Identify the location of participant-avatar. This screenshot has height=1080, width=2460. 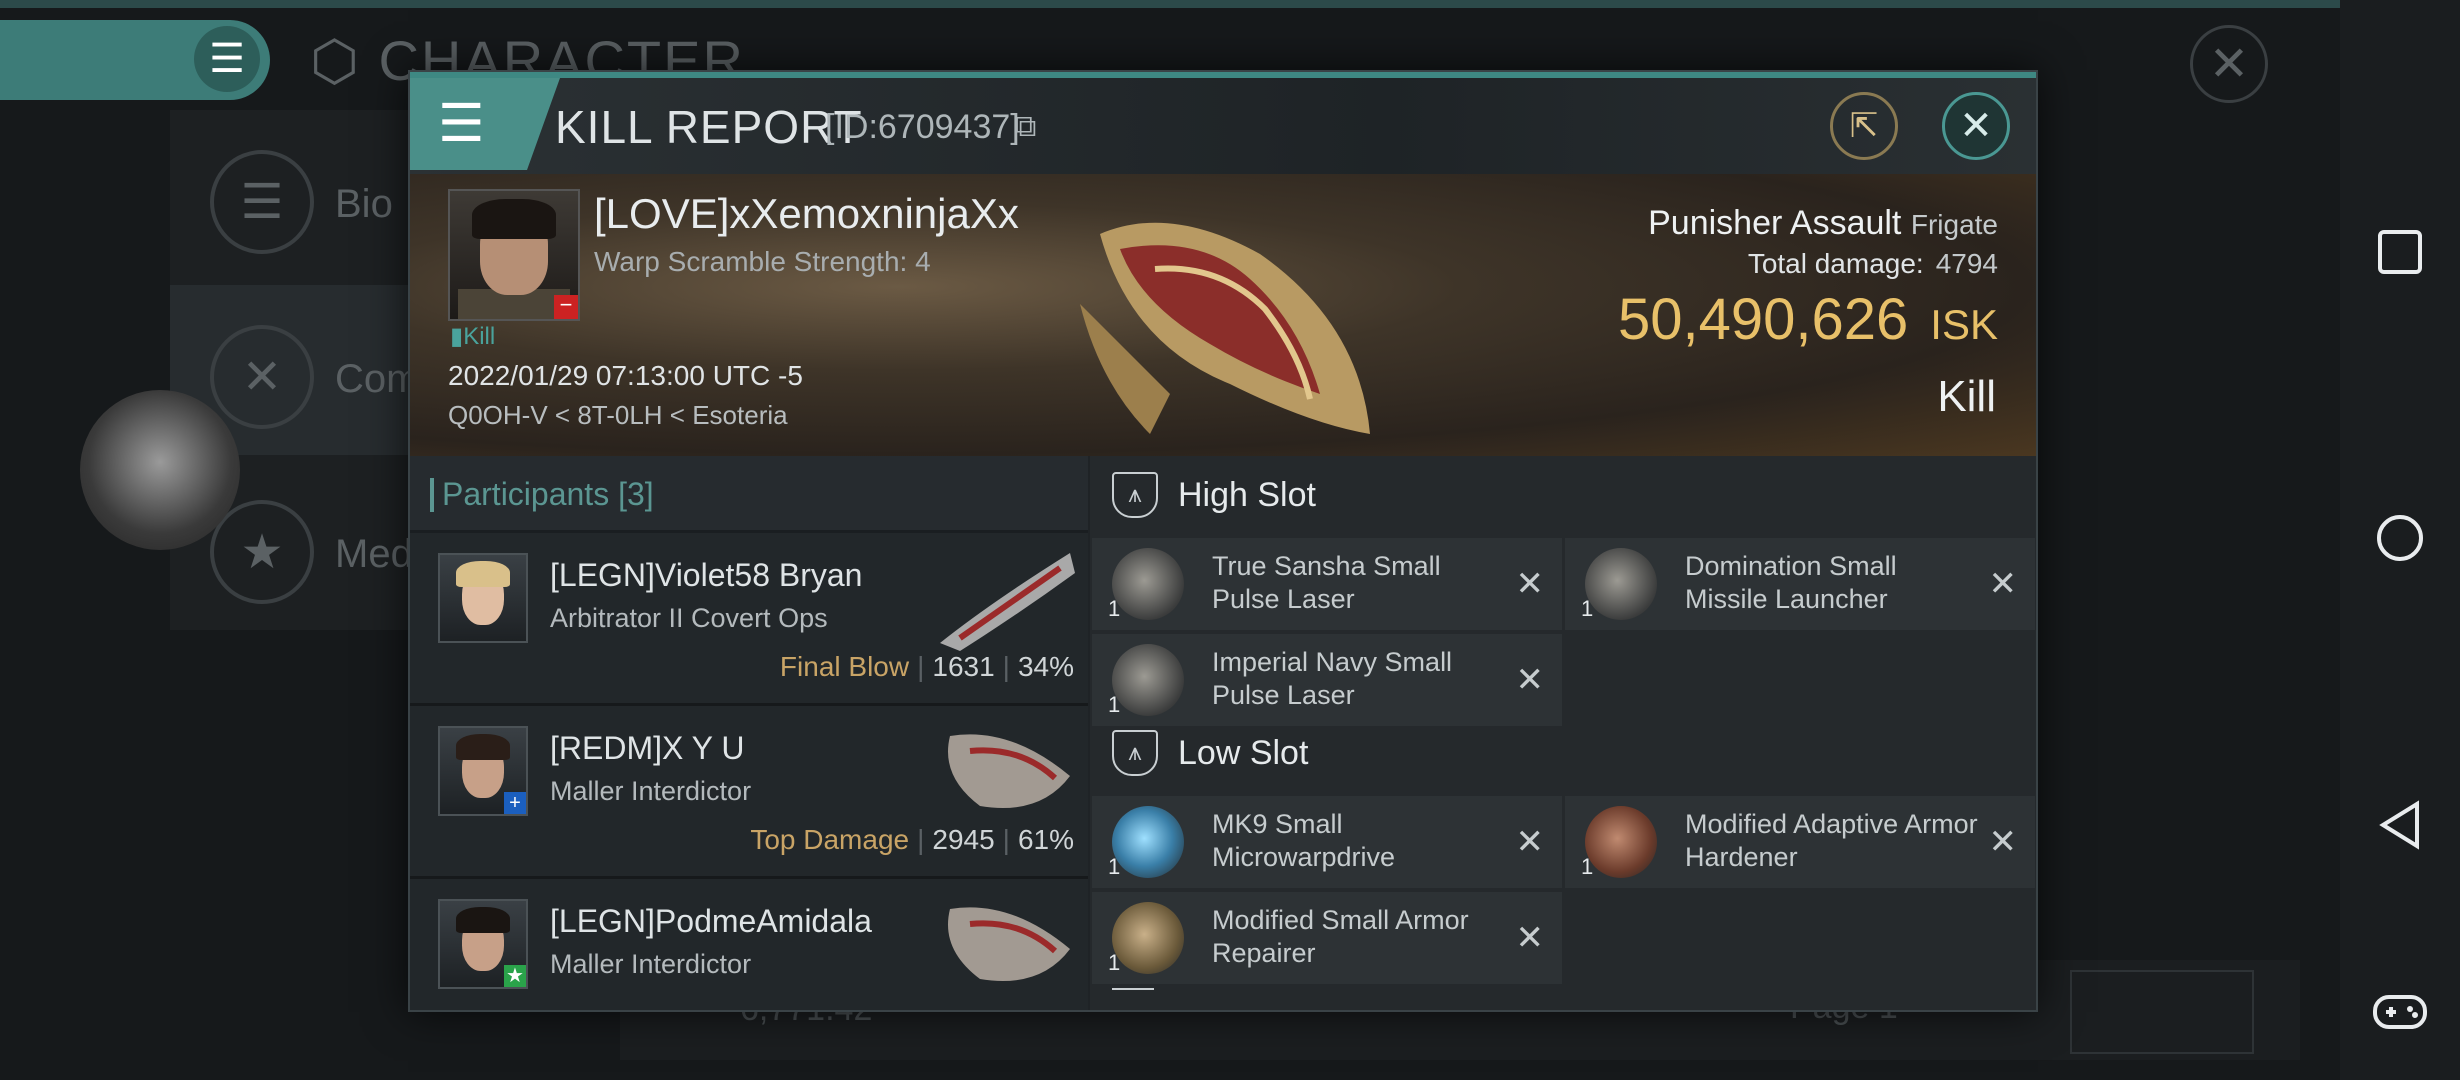
(483, 598).